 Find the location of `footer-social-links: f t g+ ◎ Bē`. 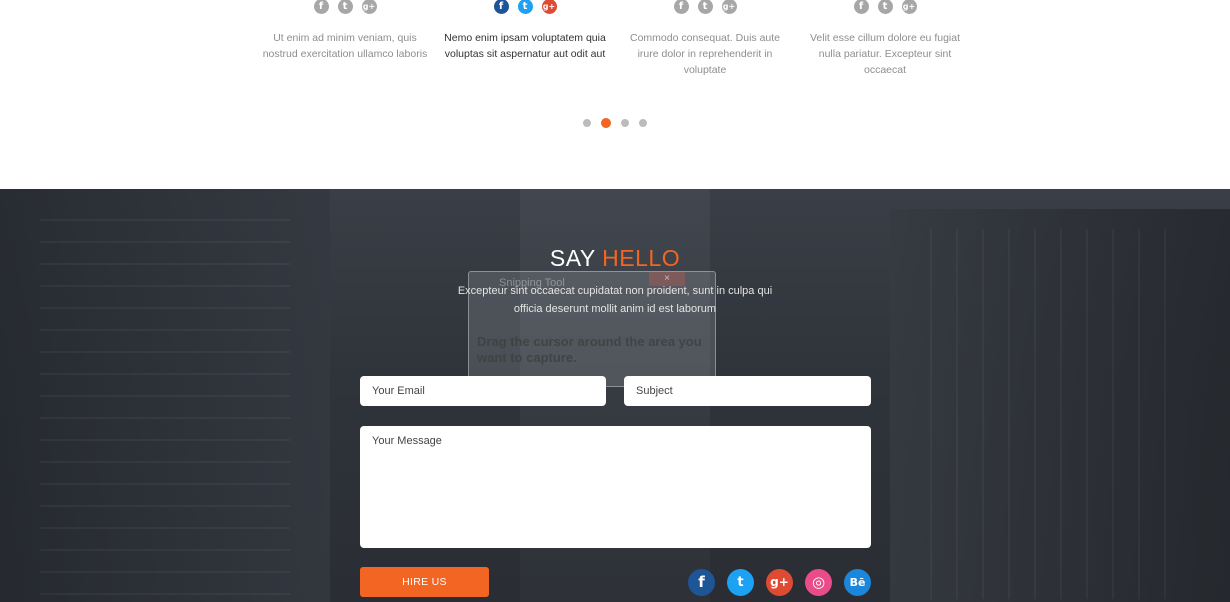

footer-social-links: f t g+ ◎ Bē is located at coordinates (779, 582).